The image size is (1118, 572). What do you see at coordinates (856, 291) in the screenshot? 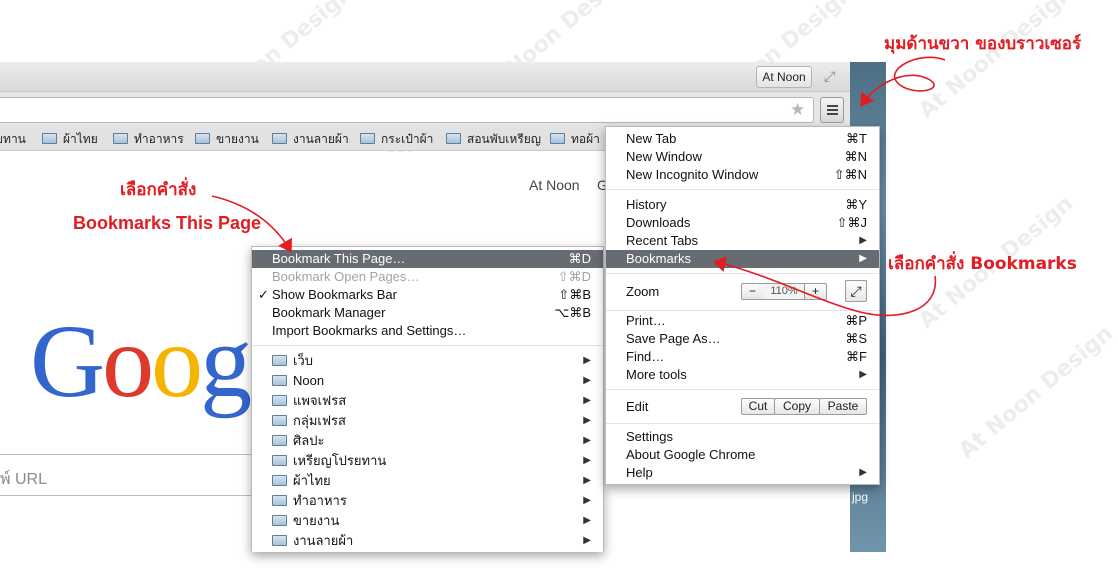
I see `fullscreen-button: ⤢` at bounding box center [856, 291].